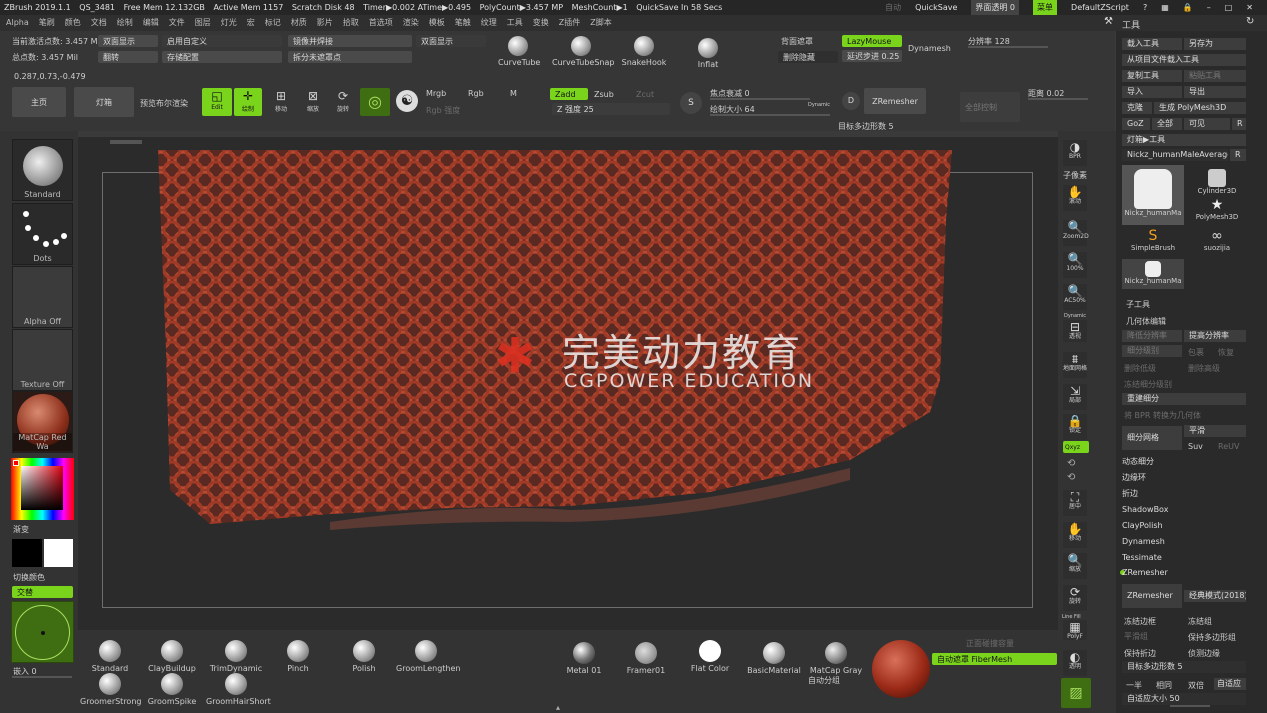 The image size is (1267, 713). I want to click on shadowbox-section: ShadowBox, so click(1183, 510).